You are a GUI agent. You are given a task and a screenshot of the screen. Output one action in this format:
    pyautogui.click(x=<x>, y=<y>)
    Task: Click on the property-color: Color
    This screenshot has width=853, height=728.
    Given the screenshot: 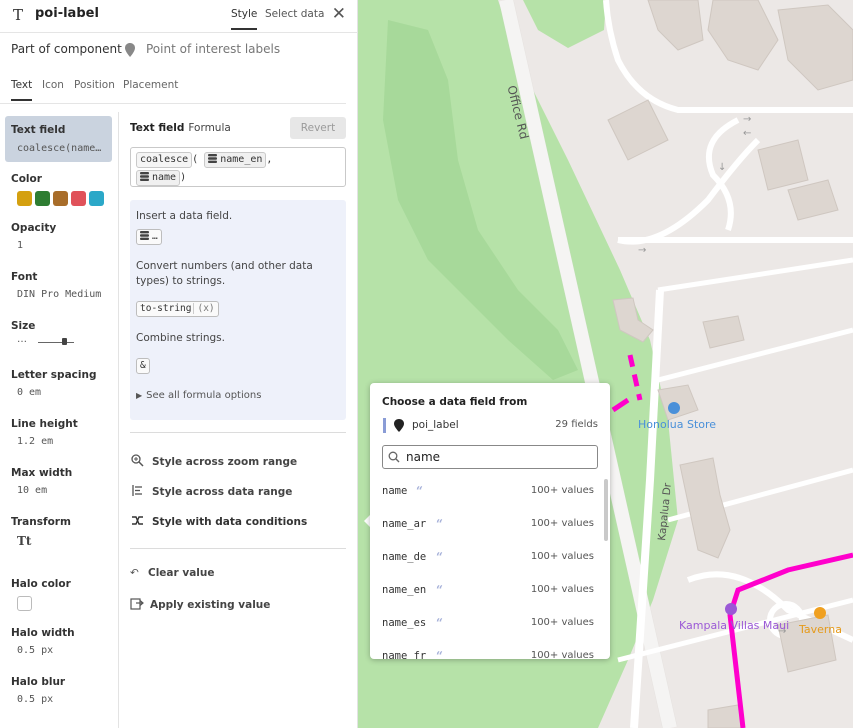 What is the action you would take?
    pyautogui.click(x=57, y=189)
    